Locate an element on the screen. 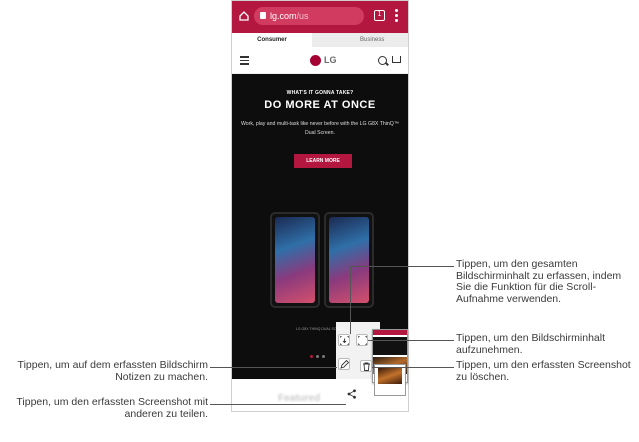  capture-button is located at coordinates (362, 340).